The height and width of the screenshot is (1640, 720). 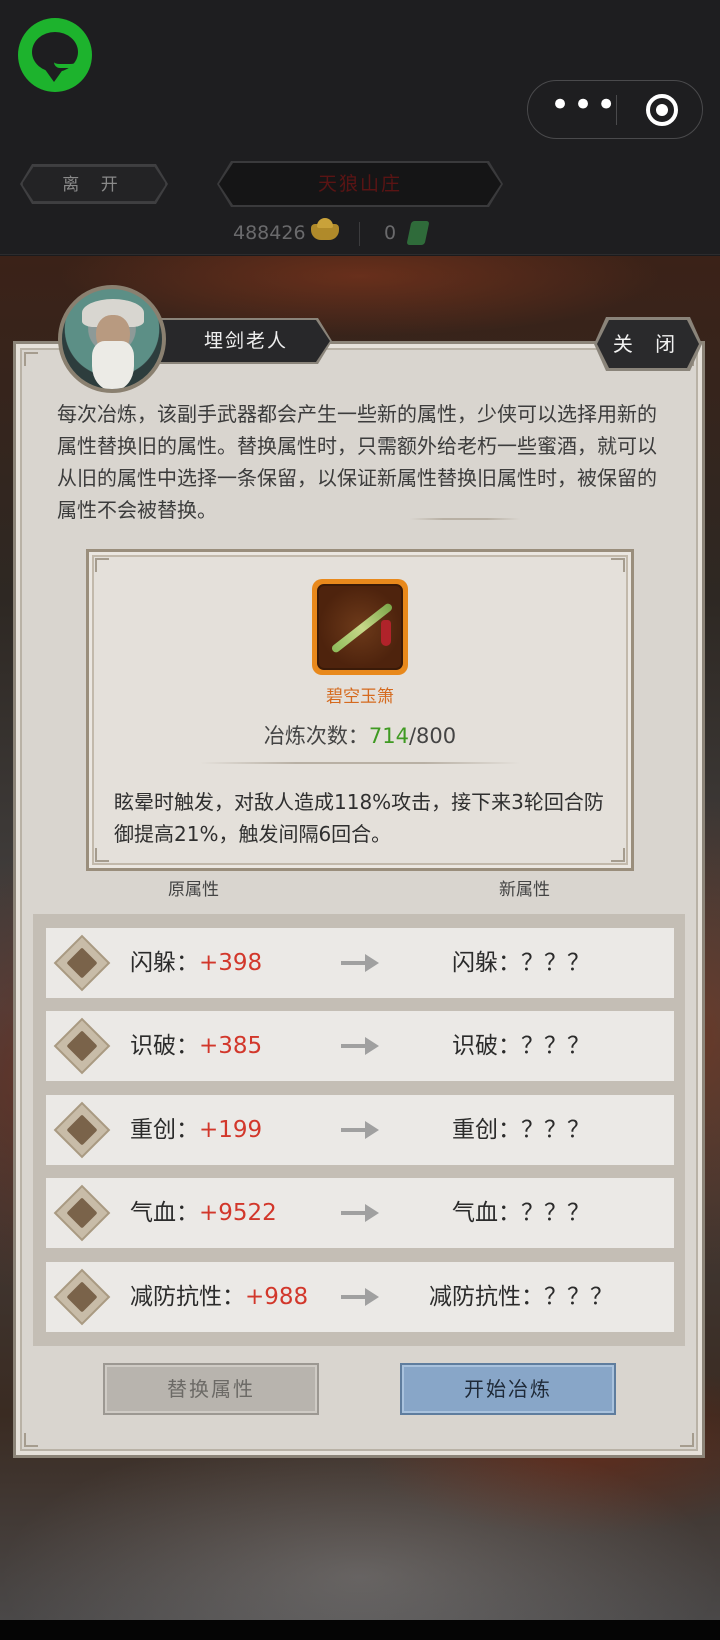 What do you see at coordinates (432, 736) in the screenshot?
I see `refine-count-total: /800` at bounding box center [432, 736].